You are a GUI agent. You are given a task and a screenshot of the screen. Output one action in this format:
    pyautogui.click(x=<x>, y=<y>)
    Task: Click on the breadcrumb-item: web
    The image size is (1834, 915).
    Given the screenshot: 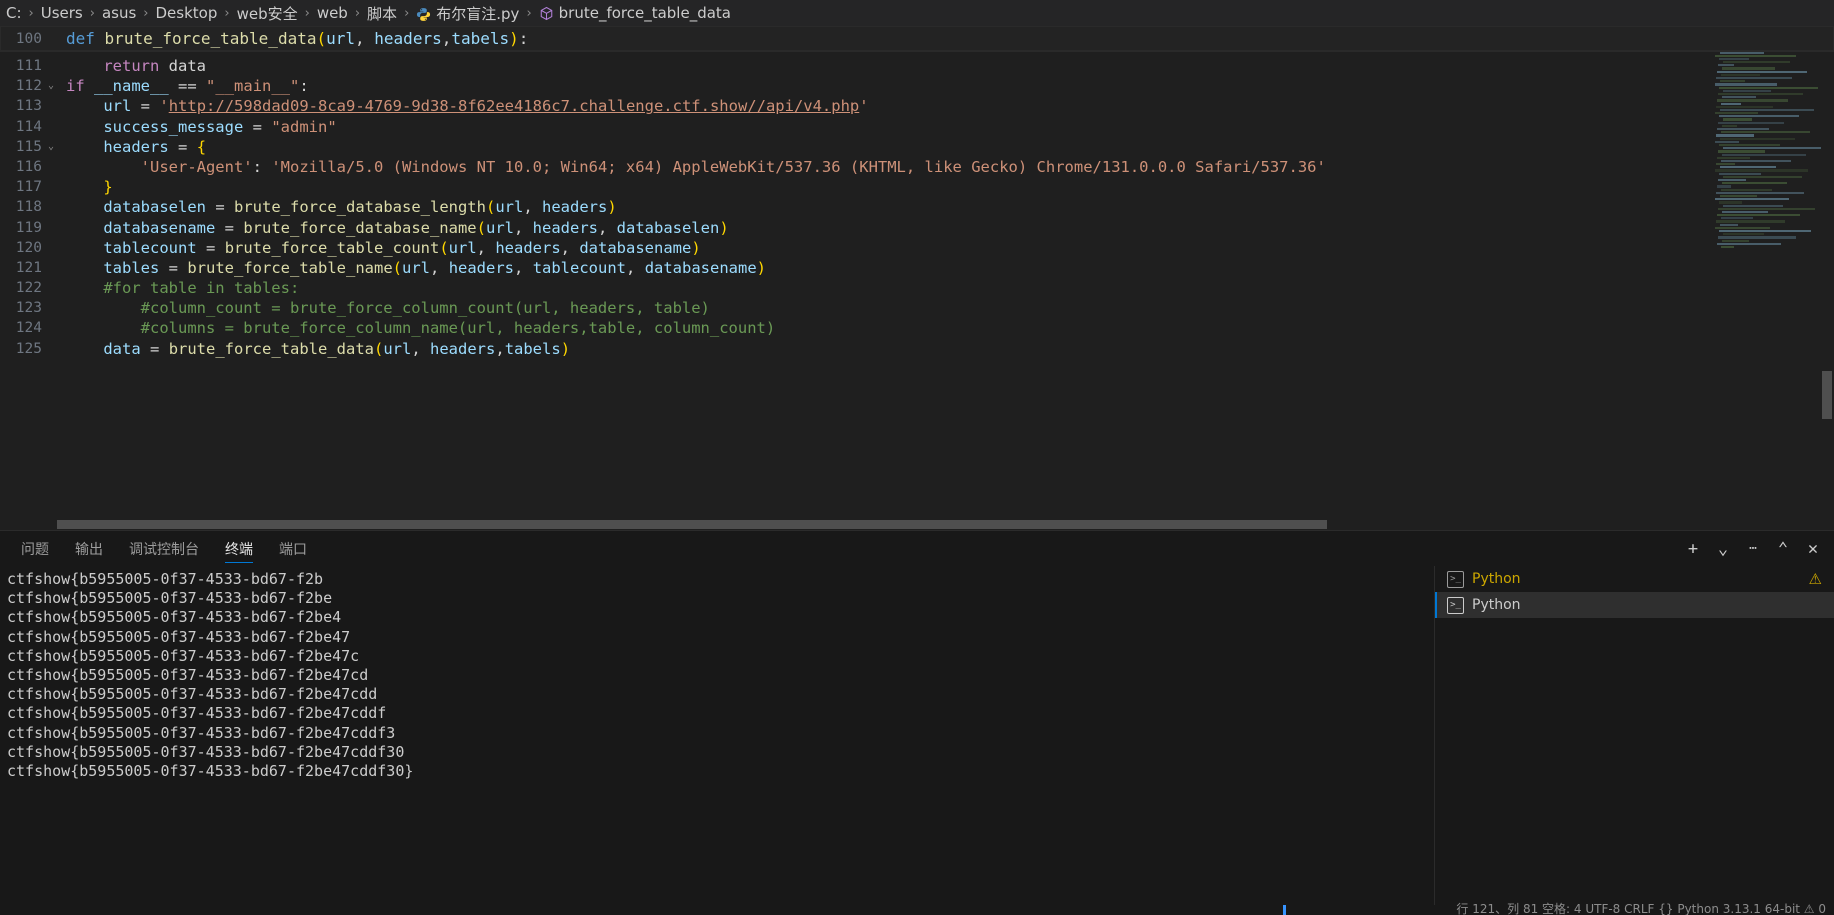 What is the action you would take?
    pyautogui.click(x=332, y=13)
    